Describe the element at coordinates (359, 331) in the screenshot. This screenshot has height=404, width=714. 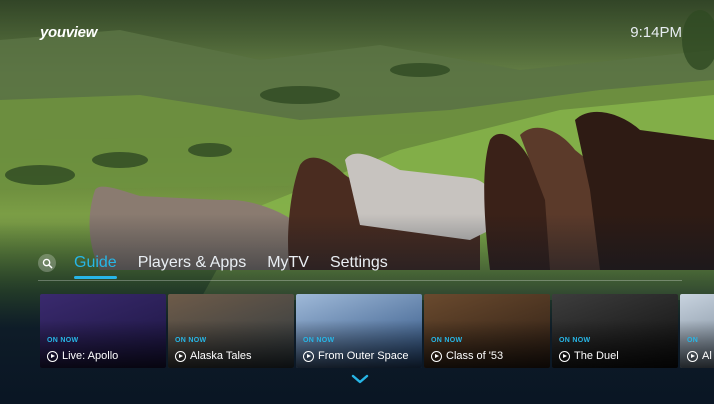
I see `programme-tile: ON NOW From Outer Space` at that location.